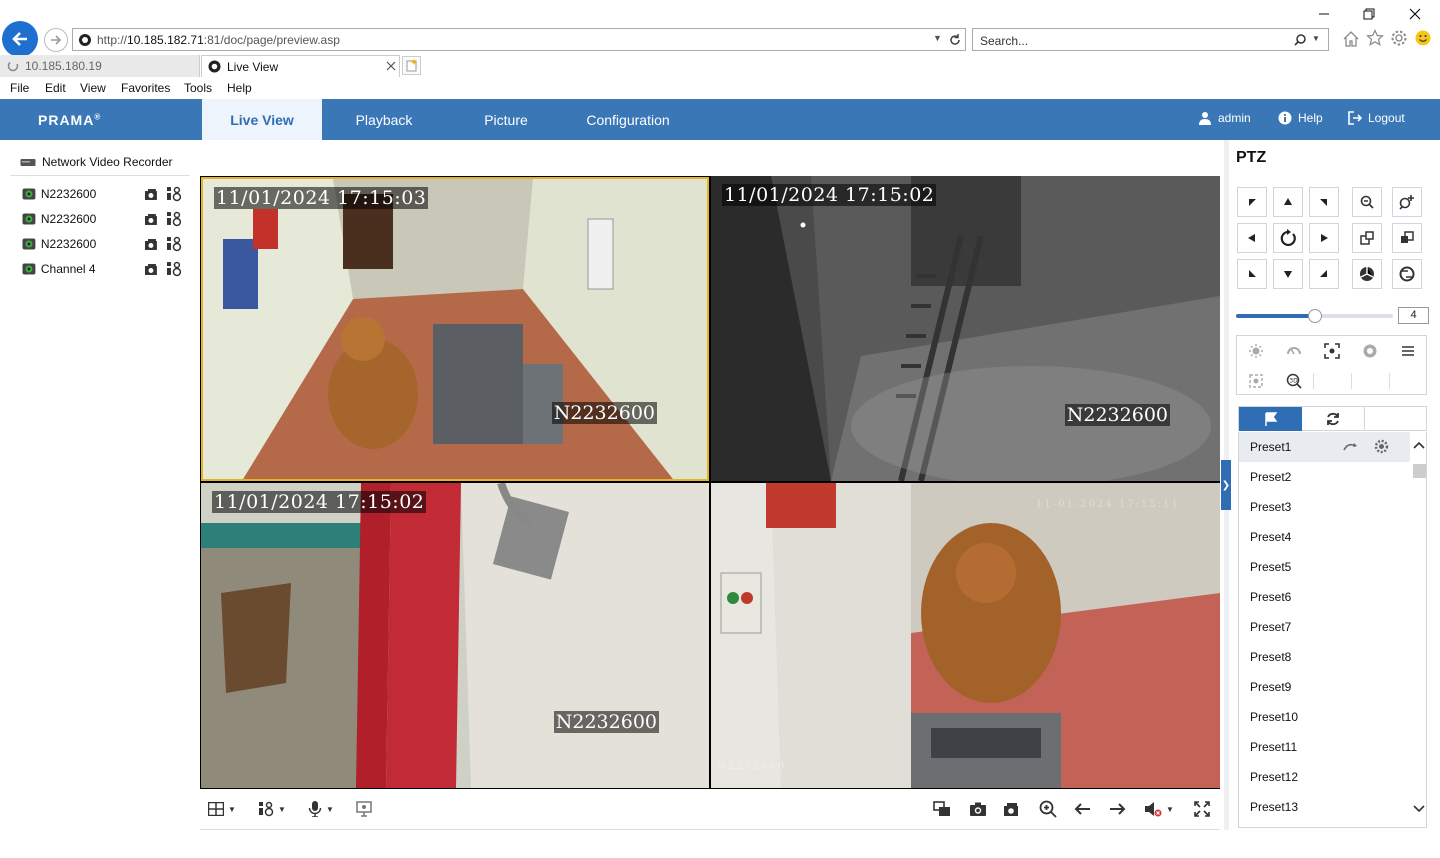 The height and width of the screenshot is (858, 1440). Describe the element at coordinates (1324, 202) in the screenshot. I see `ptz-up-right-button` at that location.